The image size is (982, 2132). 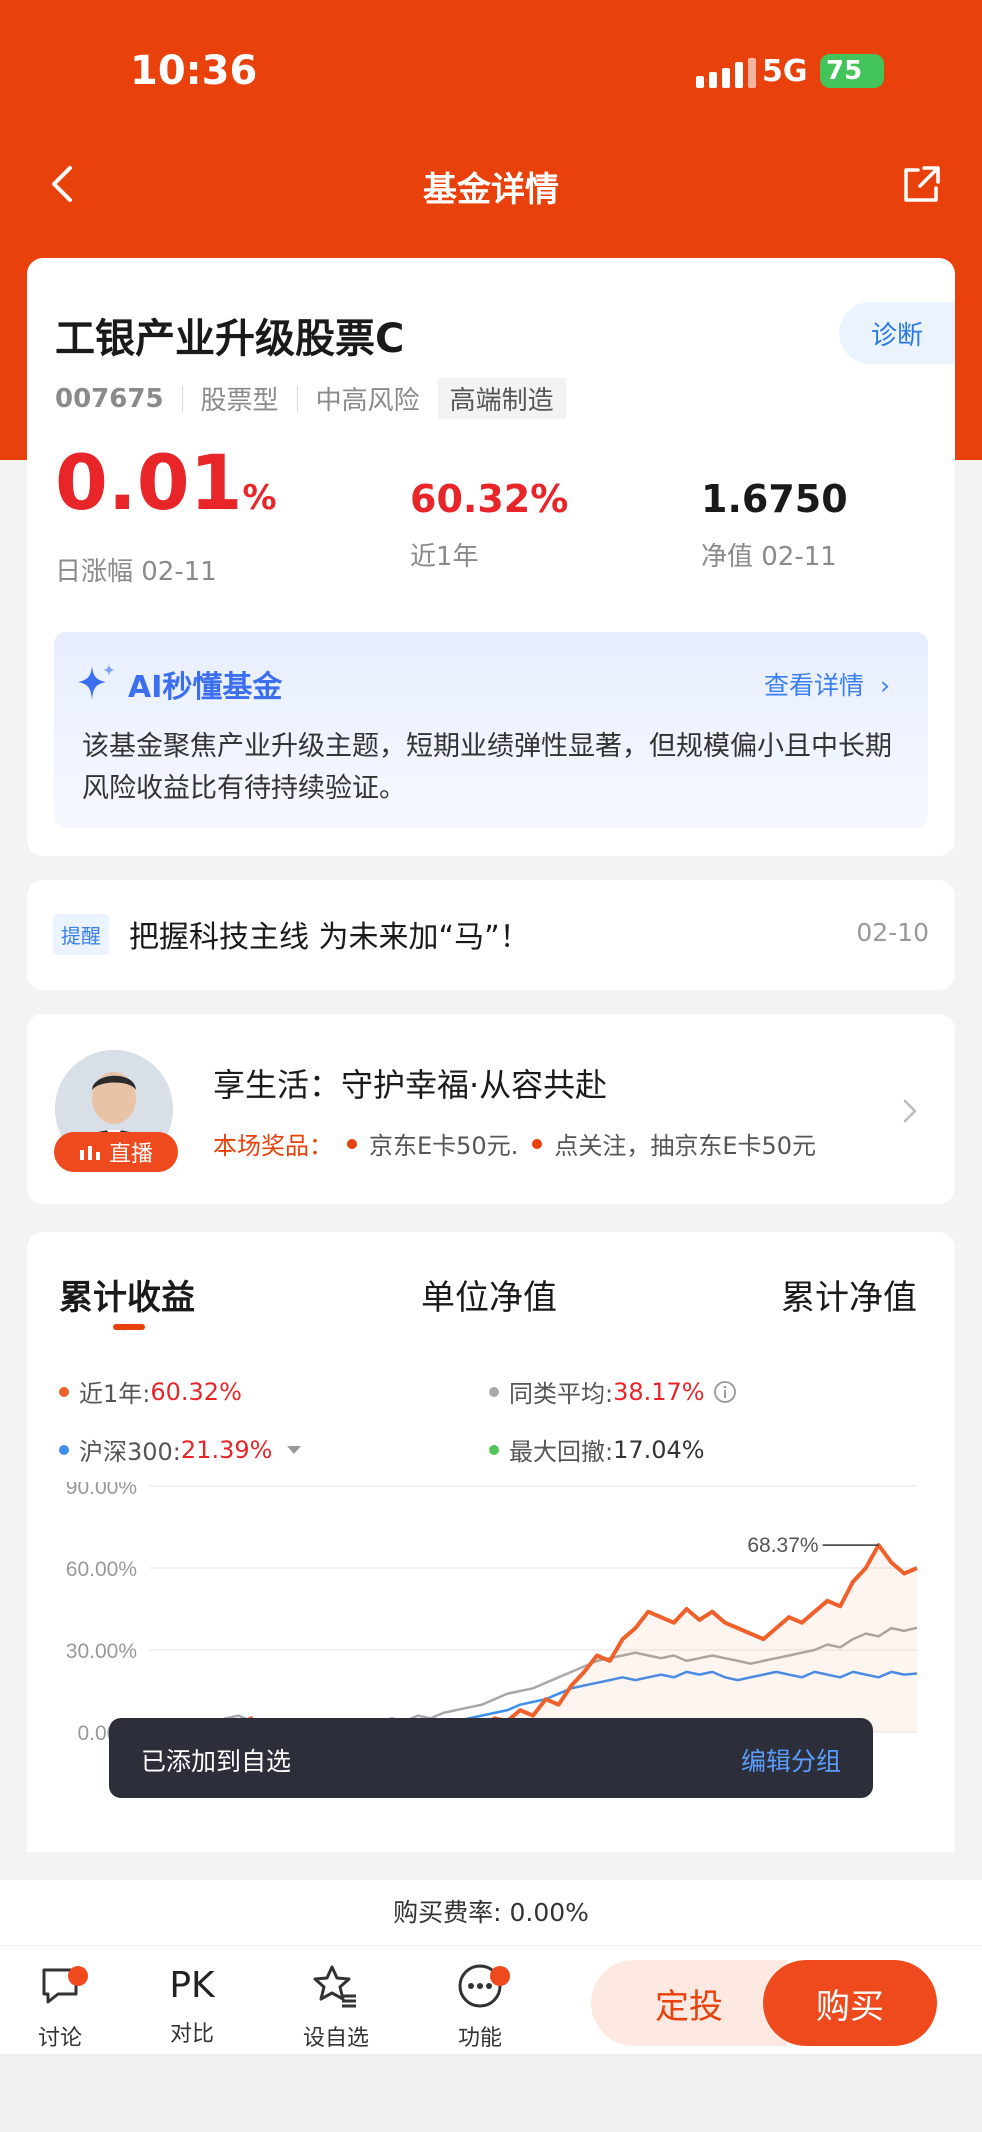 I want to click on tab-cumulative-nav: 累计净值, so click(x=849, y=1294).